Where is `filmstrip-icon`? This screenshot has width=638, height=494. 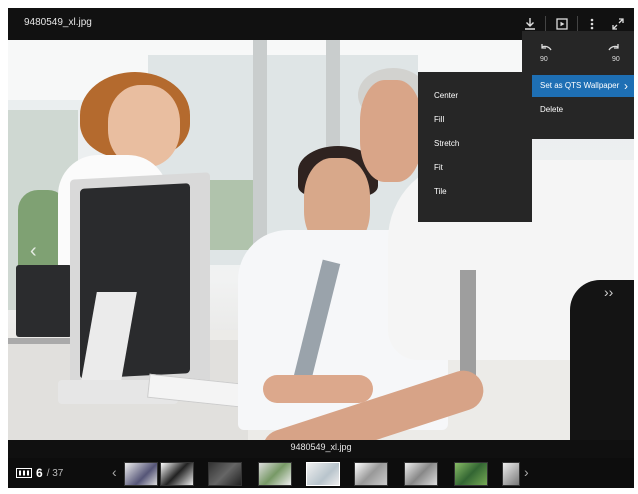
filmstrip-icon is located at coordinates (24, 473).